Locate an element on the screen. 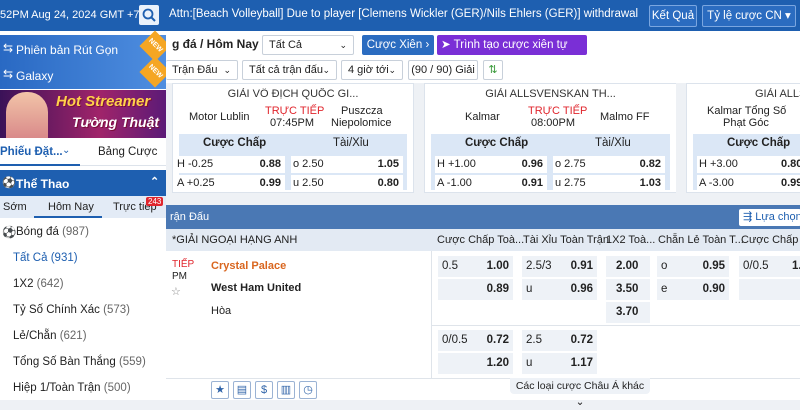 Image resolution: width=800 pixels, height=410 pixels. results-button: Kết Quả is located at coordinates (673, 16).